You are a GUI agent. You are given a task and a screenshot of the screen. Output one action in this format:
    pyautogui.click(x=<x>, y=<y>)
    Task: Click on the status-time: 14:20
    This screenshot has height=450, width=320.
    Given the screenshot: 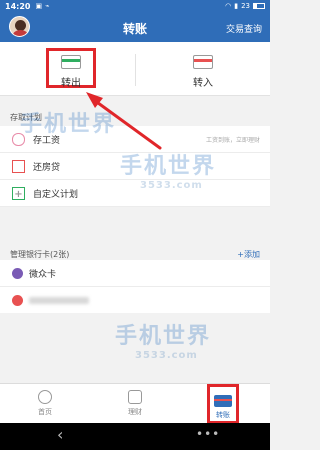 What is the action you would take?
    pyautogui.click(x=18, y=6)
    